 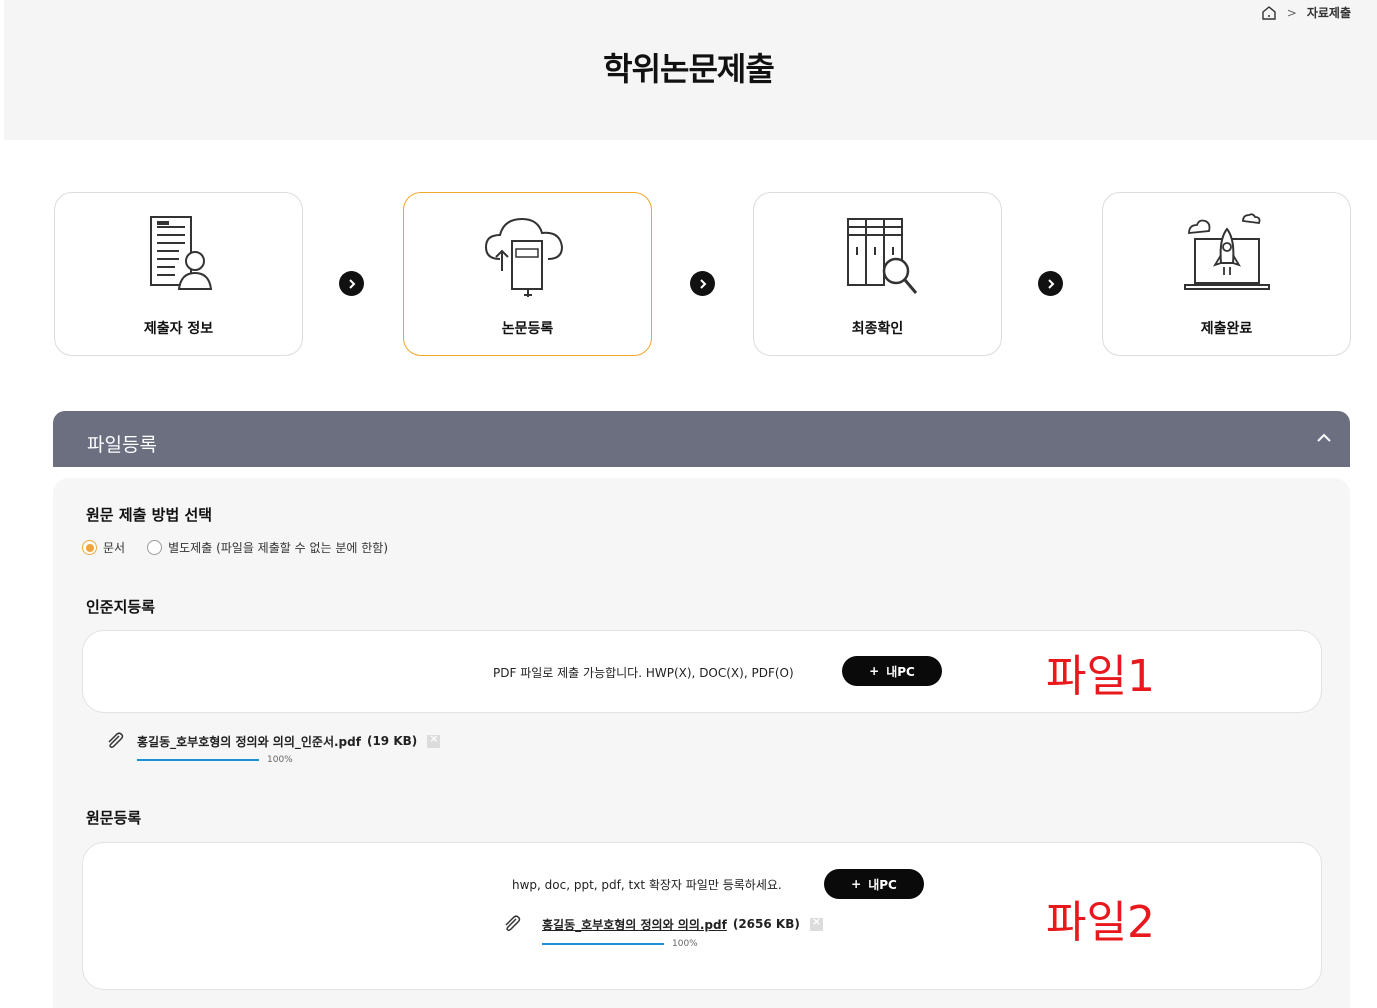 I want to click on original-upload-title: 원문등록, so click(x=114, y=818).